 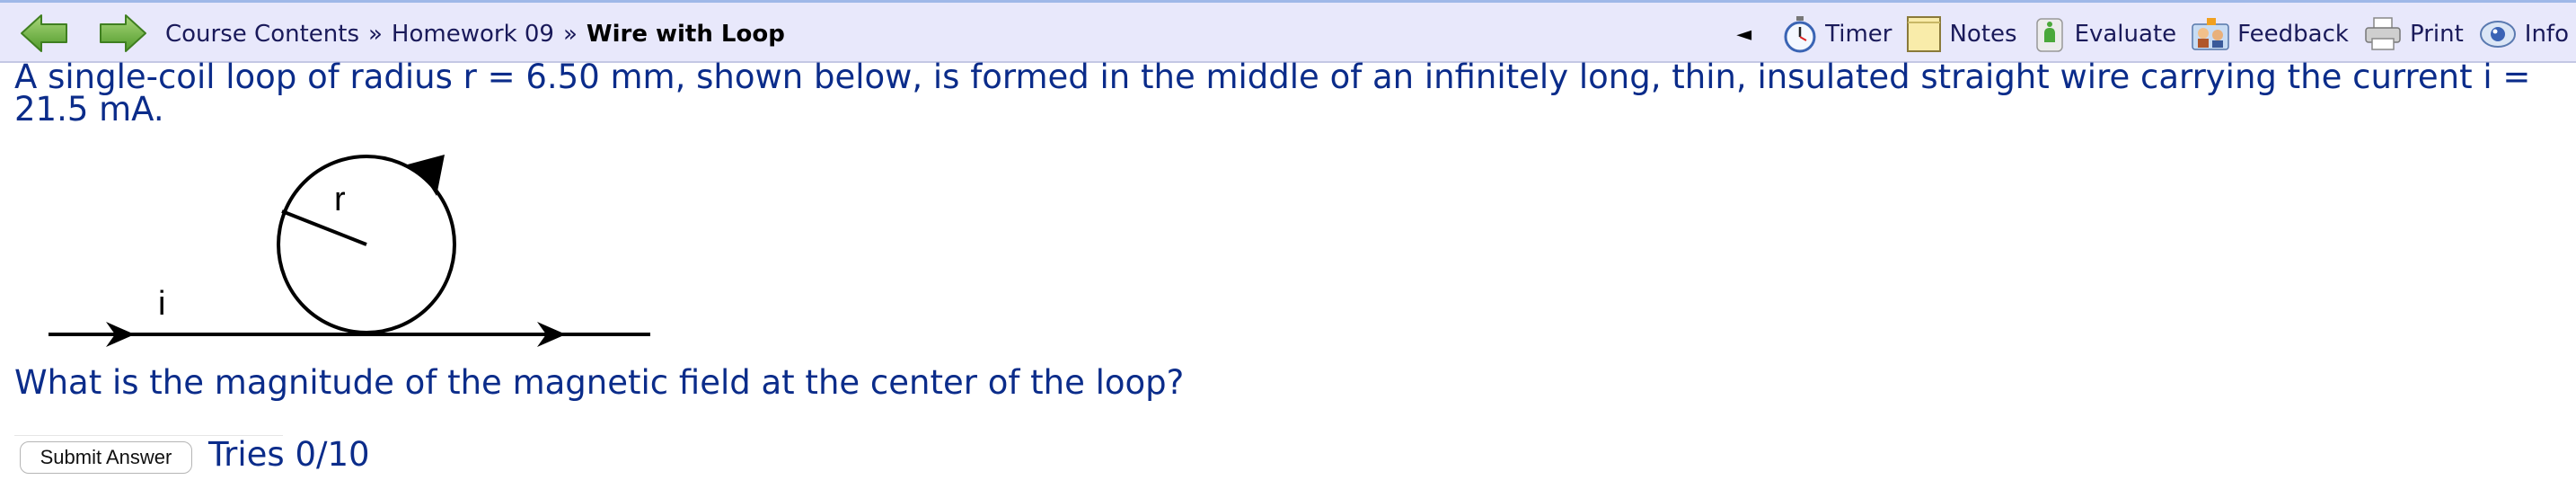 I want to click on print-label: Print, so click(x=2436, y=34).